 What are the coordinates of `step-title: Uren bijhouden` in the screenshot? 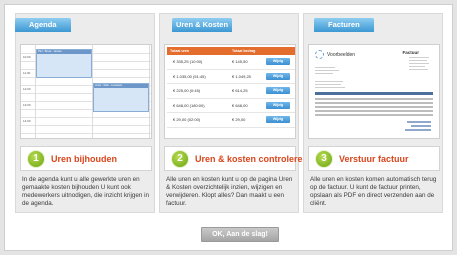 It's located at (84, 159).